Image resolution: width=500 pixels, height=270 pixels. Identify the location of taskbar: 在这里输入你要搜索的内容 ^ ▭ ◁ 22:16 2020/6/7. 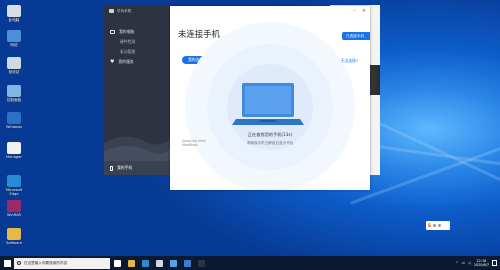
(250, 263).